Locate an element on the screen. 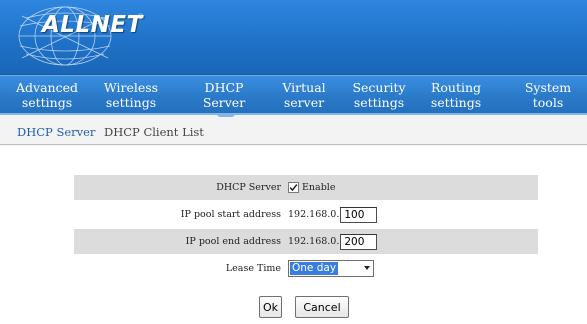 This screenshot has height=324, width=587. pool-start-input is located at coordinates (359, 214).